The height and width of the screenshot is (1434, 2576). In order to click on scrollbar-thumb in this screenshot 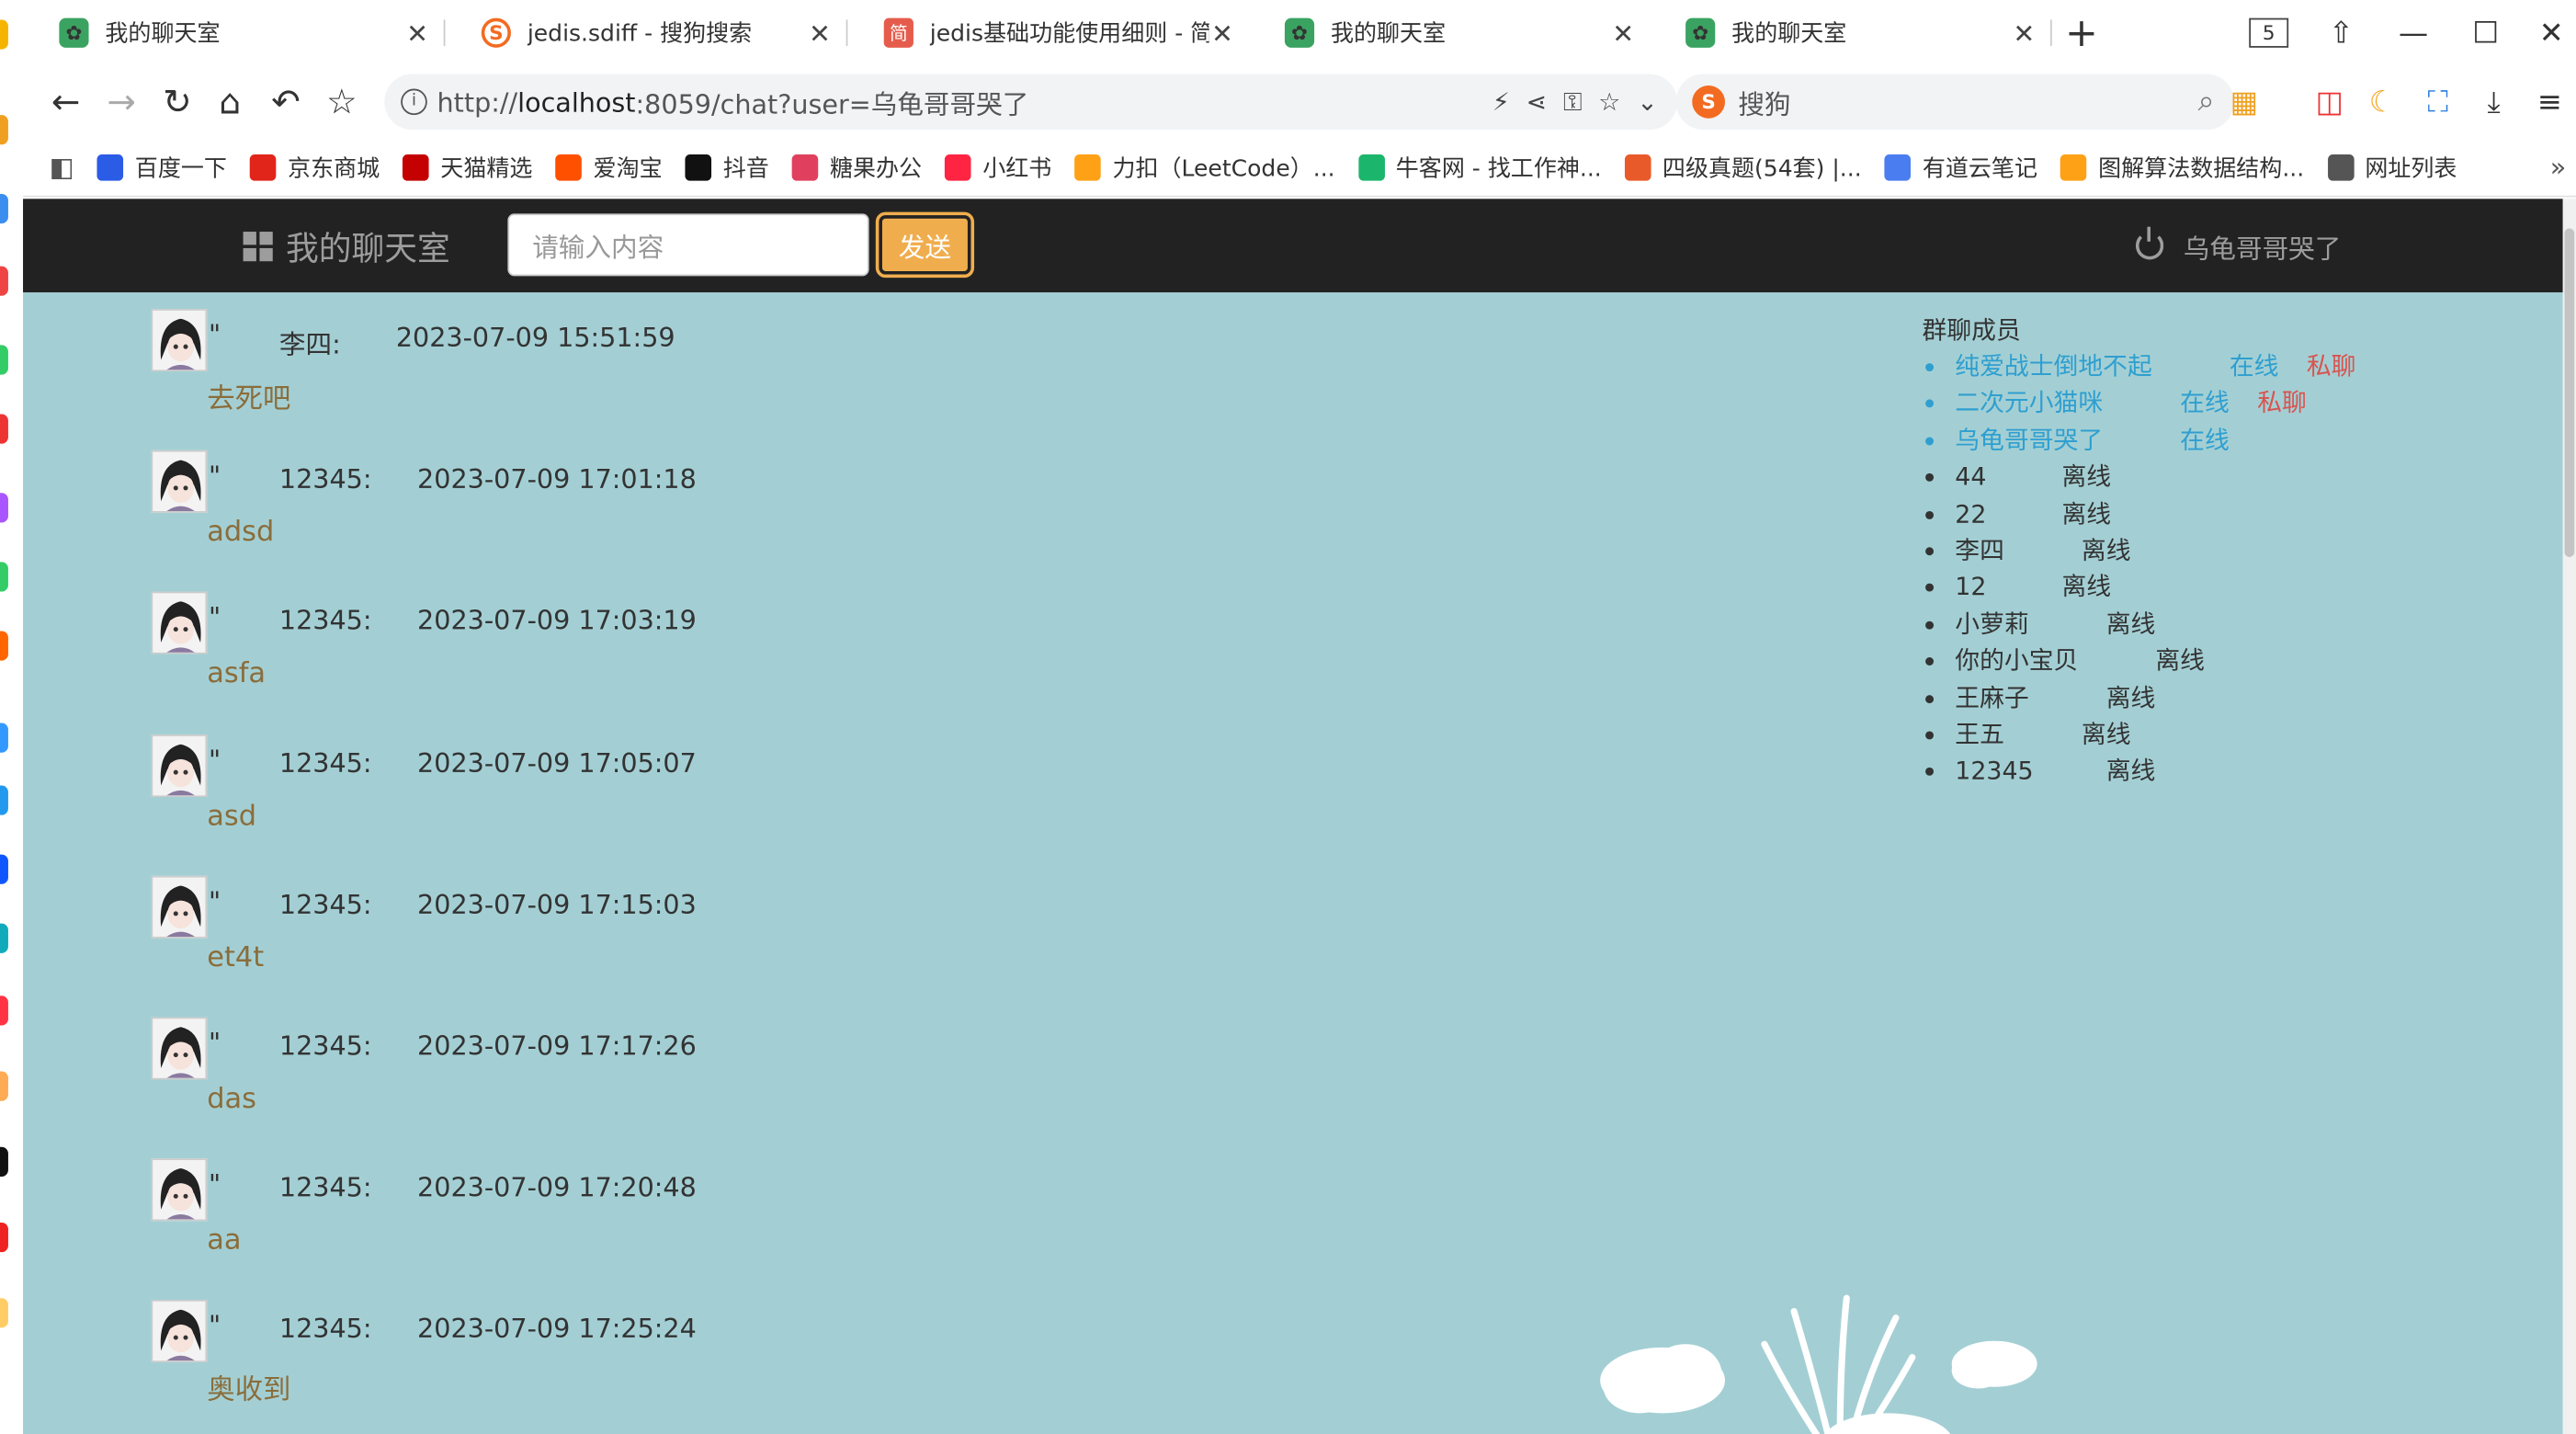, I will do `click(2570, 393)`.